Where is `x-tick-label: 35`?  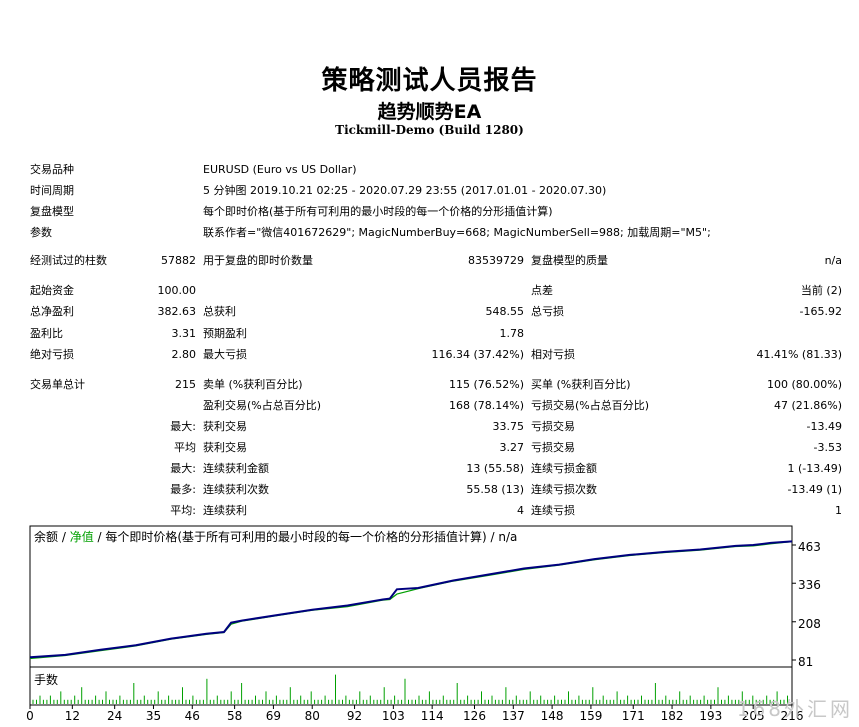 x-tick-label: 35 is located at coordinates (153, 716).